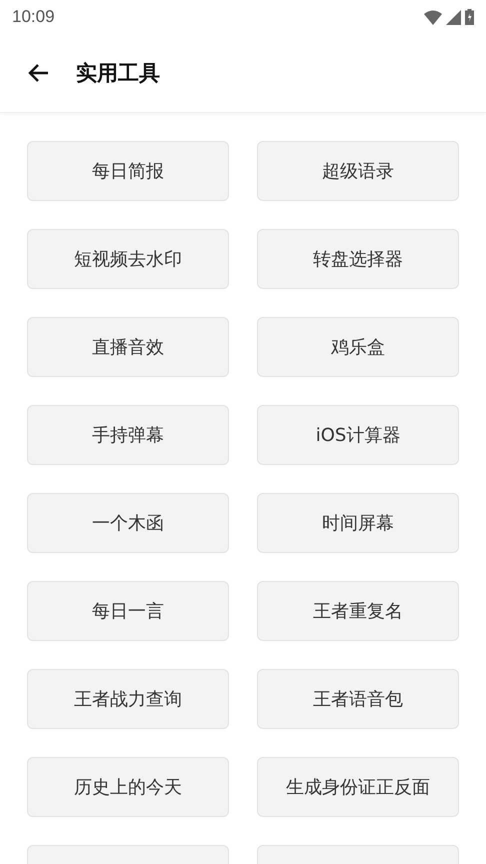 Image resolution: width=486 pixels, height=864 pixels. I want to click on page-title: 实用工具, so click(118, 73).